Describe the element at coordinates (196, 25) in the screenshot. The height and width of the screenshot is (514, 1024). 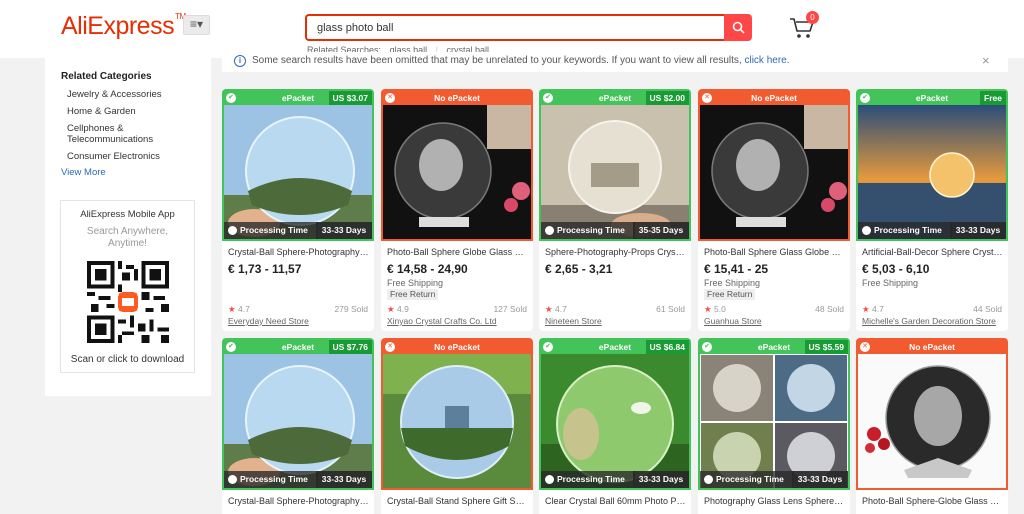
I see `category-menu-button: ≡▾` at that location.